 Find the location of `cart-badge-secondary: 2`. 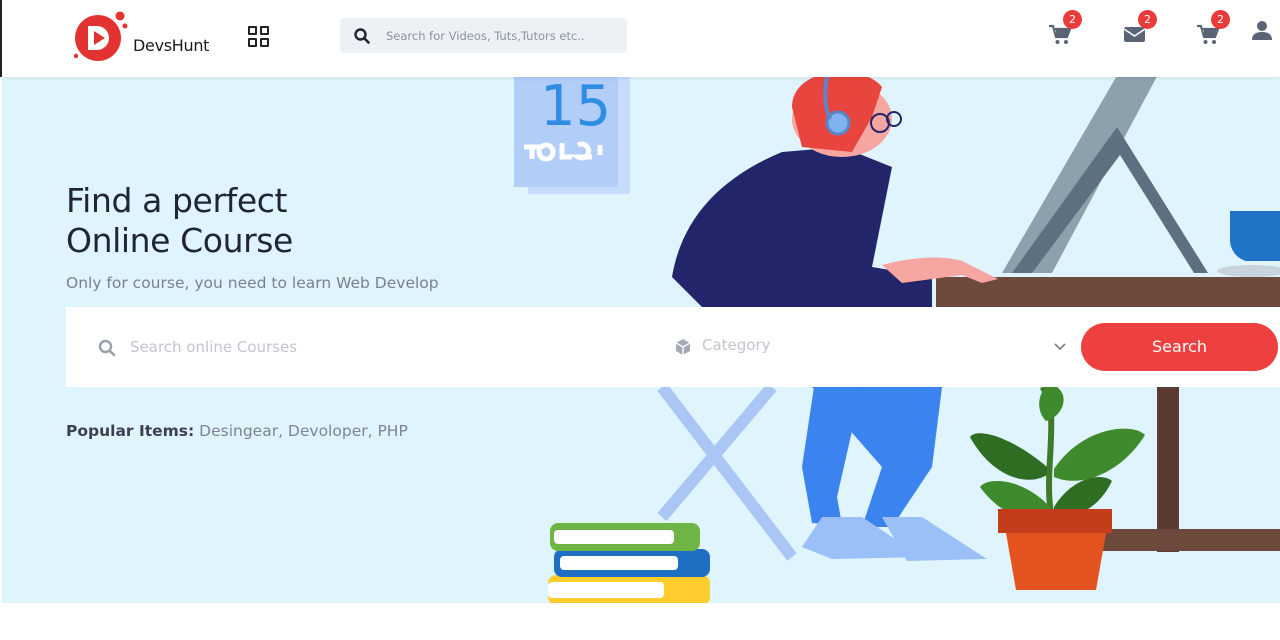

cart-badge-secondary: 2 is located at coordinates (1220, 19).